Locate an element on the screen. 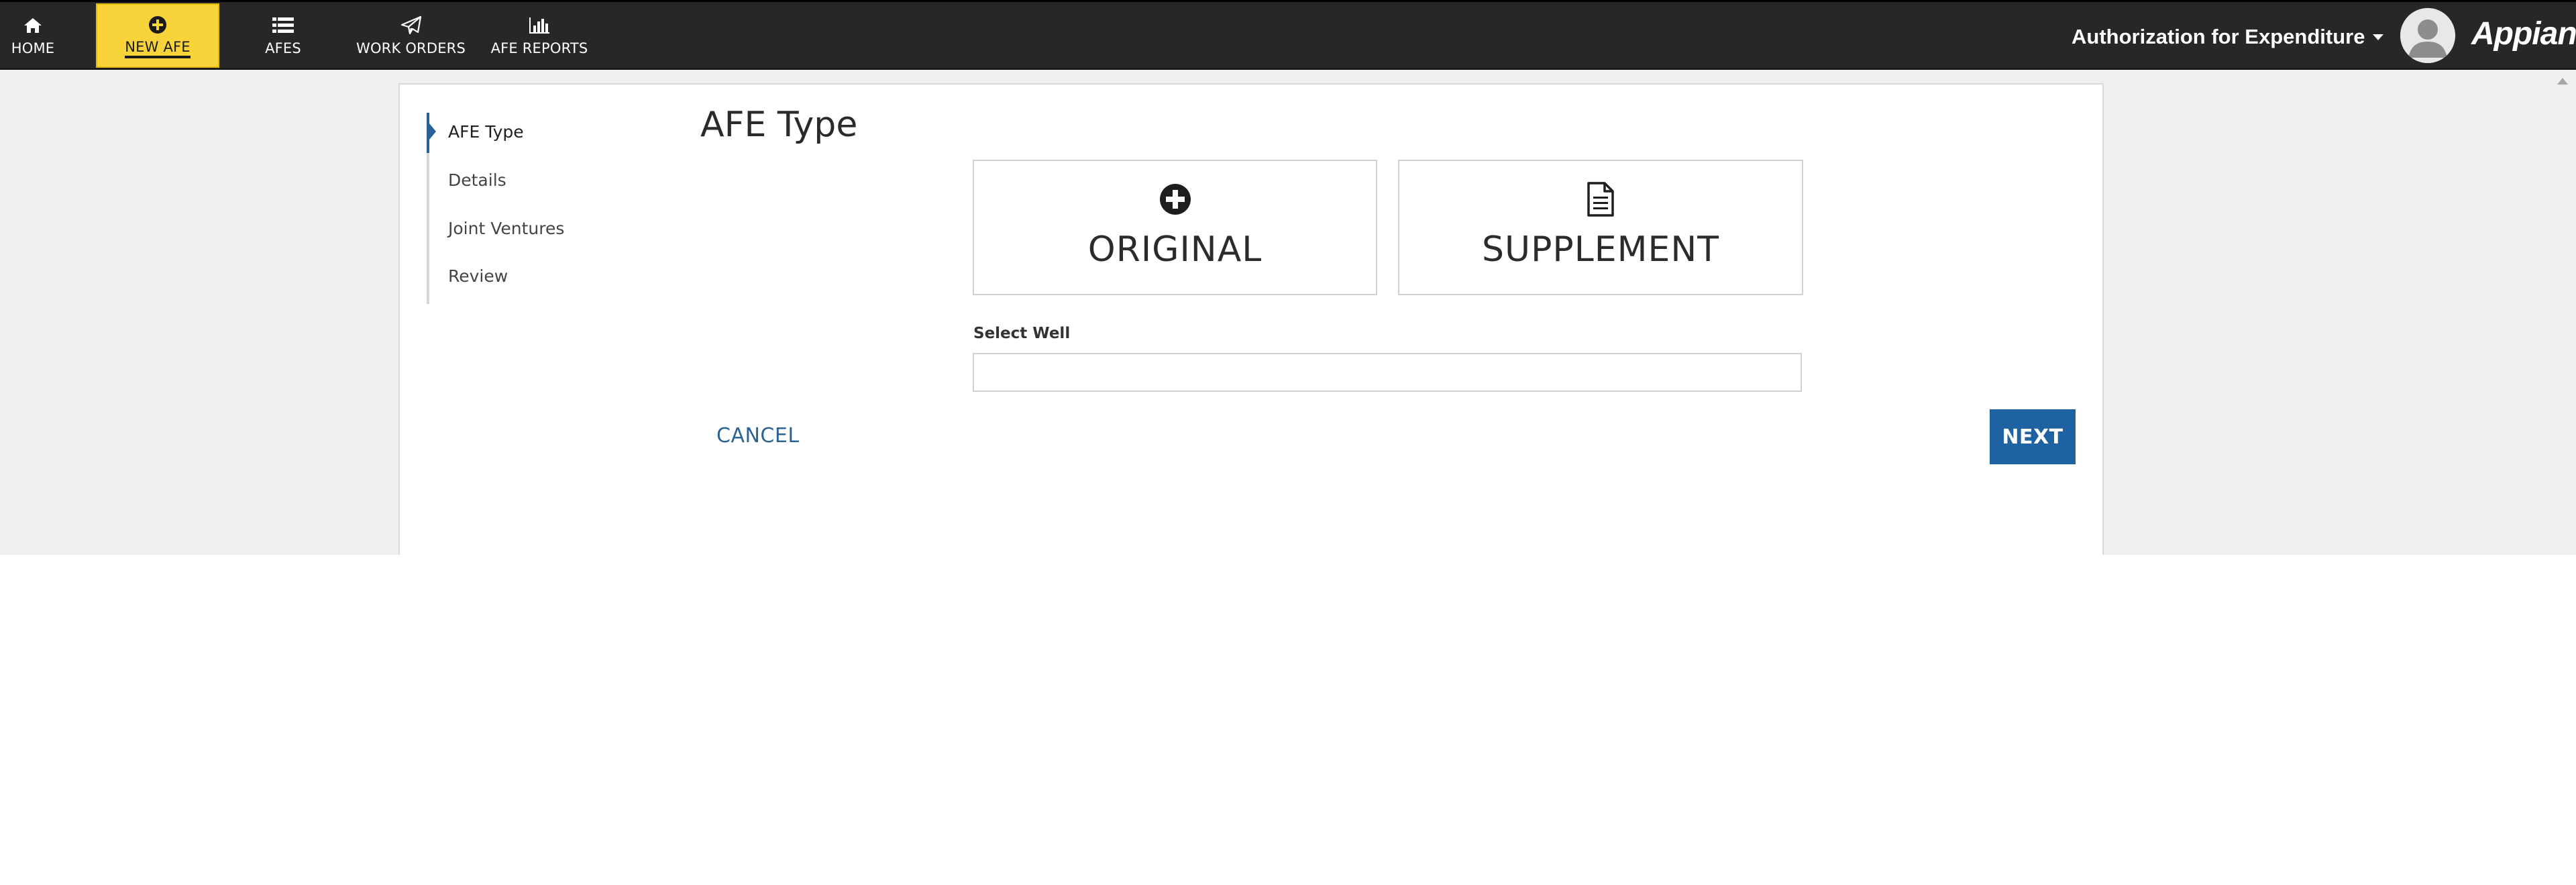  appian-logo: Appian is located at coordinates (2523, 34).